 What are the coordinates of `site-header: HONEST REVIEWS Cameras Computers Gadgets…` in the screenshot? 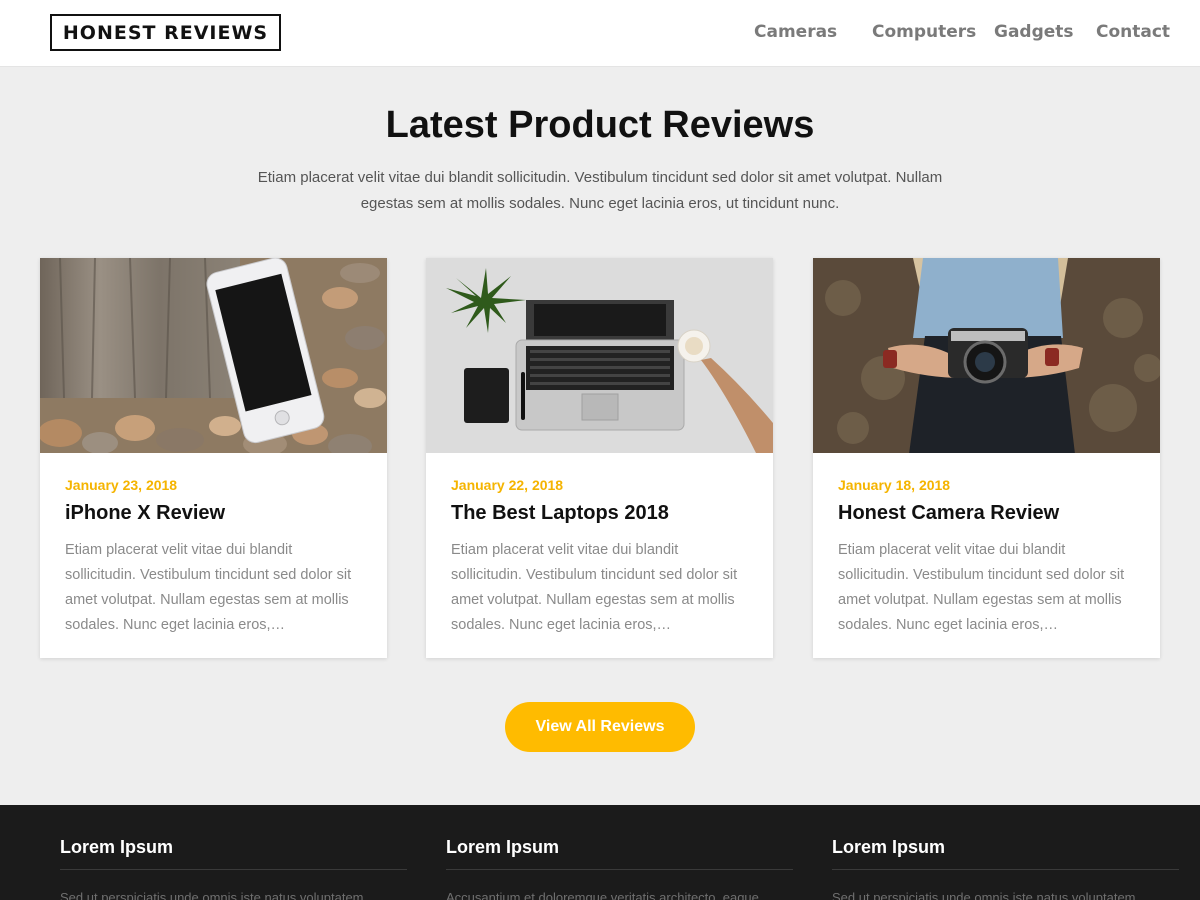 It's located at (600, 33).